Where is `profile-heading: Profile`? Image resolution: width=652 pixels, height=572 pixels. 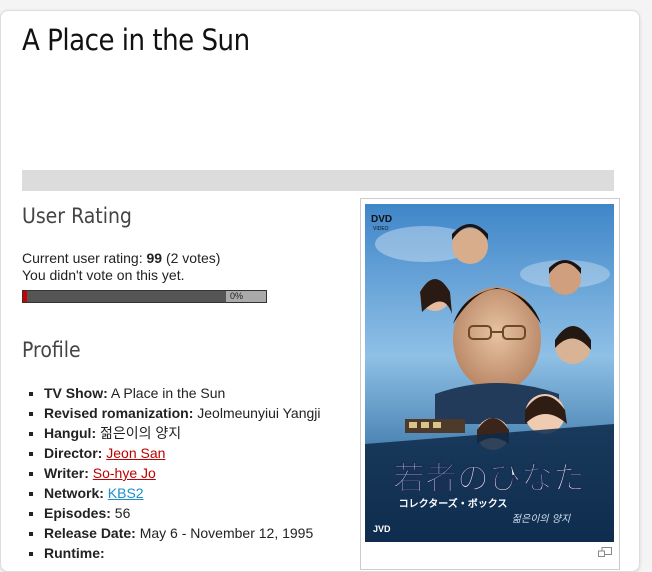 profile-heading: Profile is located at coordinates (51, 350).